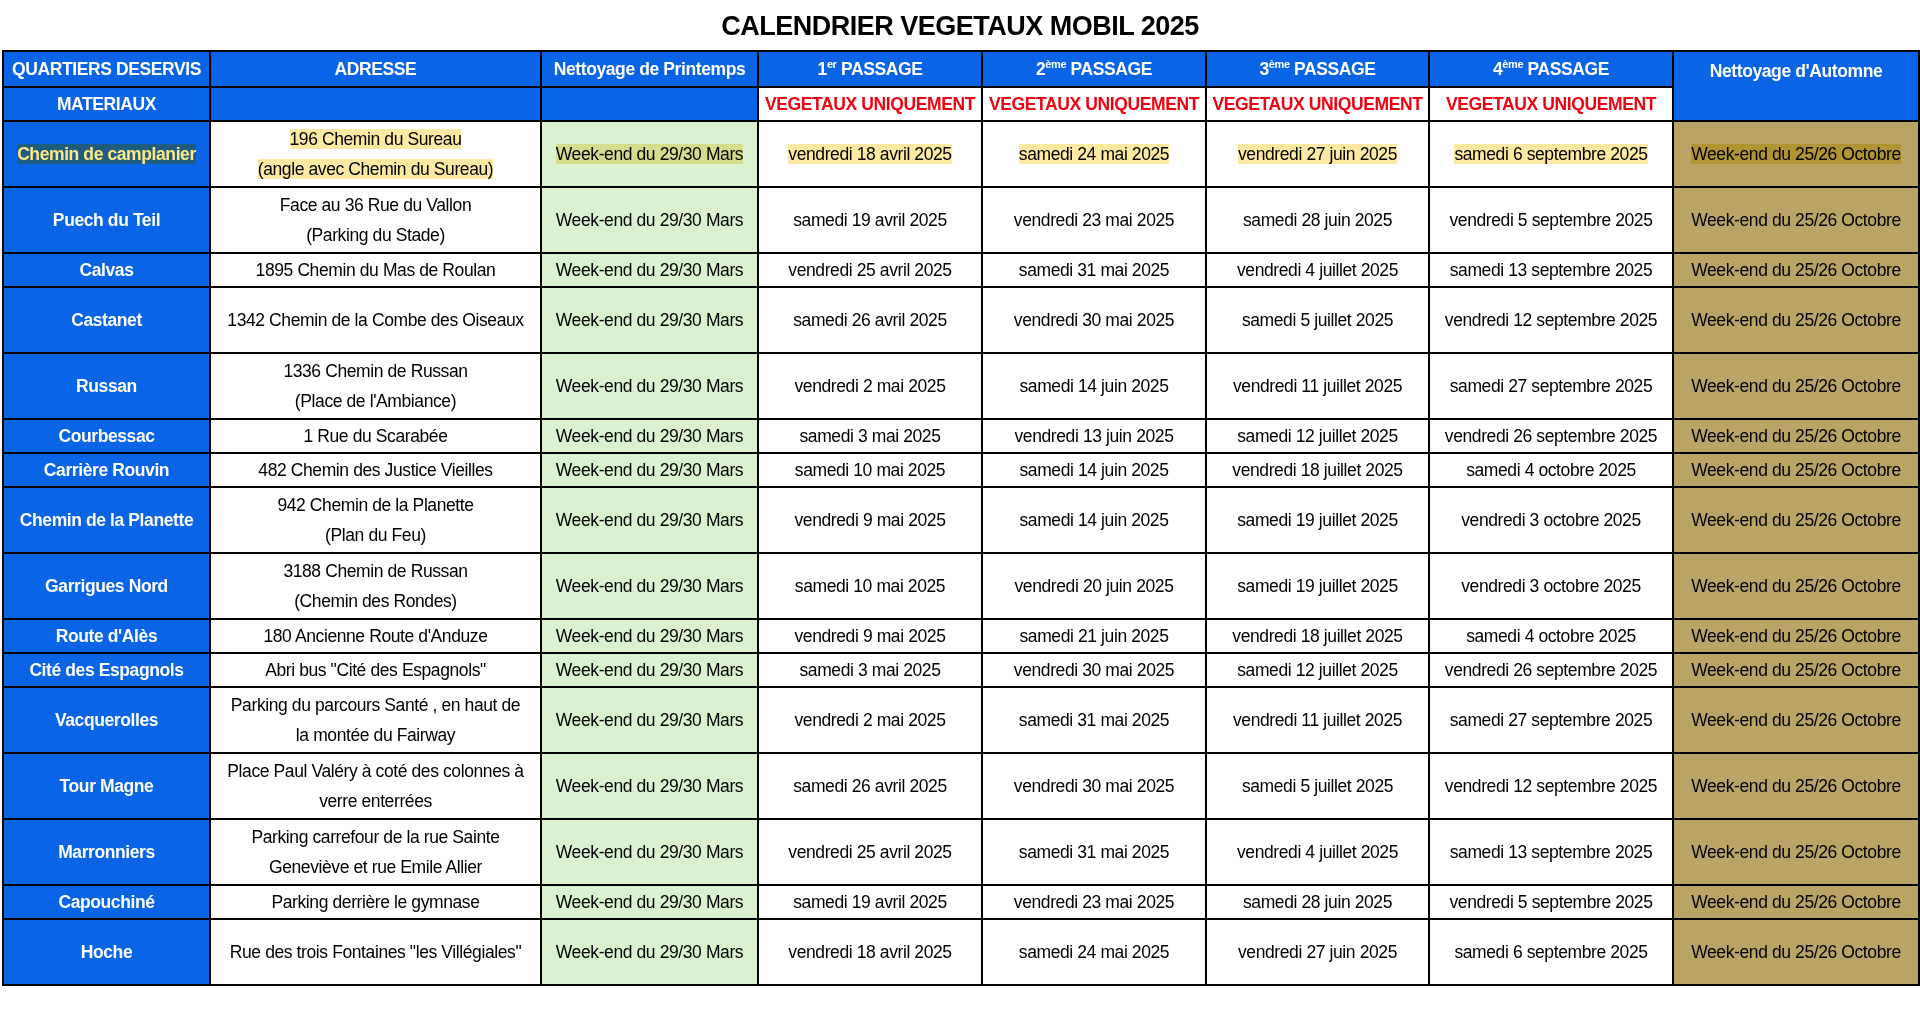 The height and width of the screenshot is (1030, 1920). I want to click on date-cell: vendredi 20 juin 2025, so click(1094, 586).